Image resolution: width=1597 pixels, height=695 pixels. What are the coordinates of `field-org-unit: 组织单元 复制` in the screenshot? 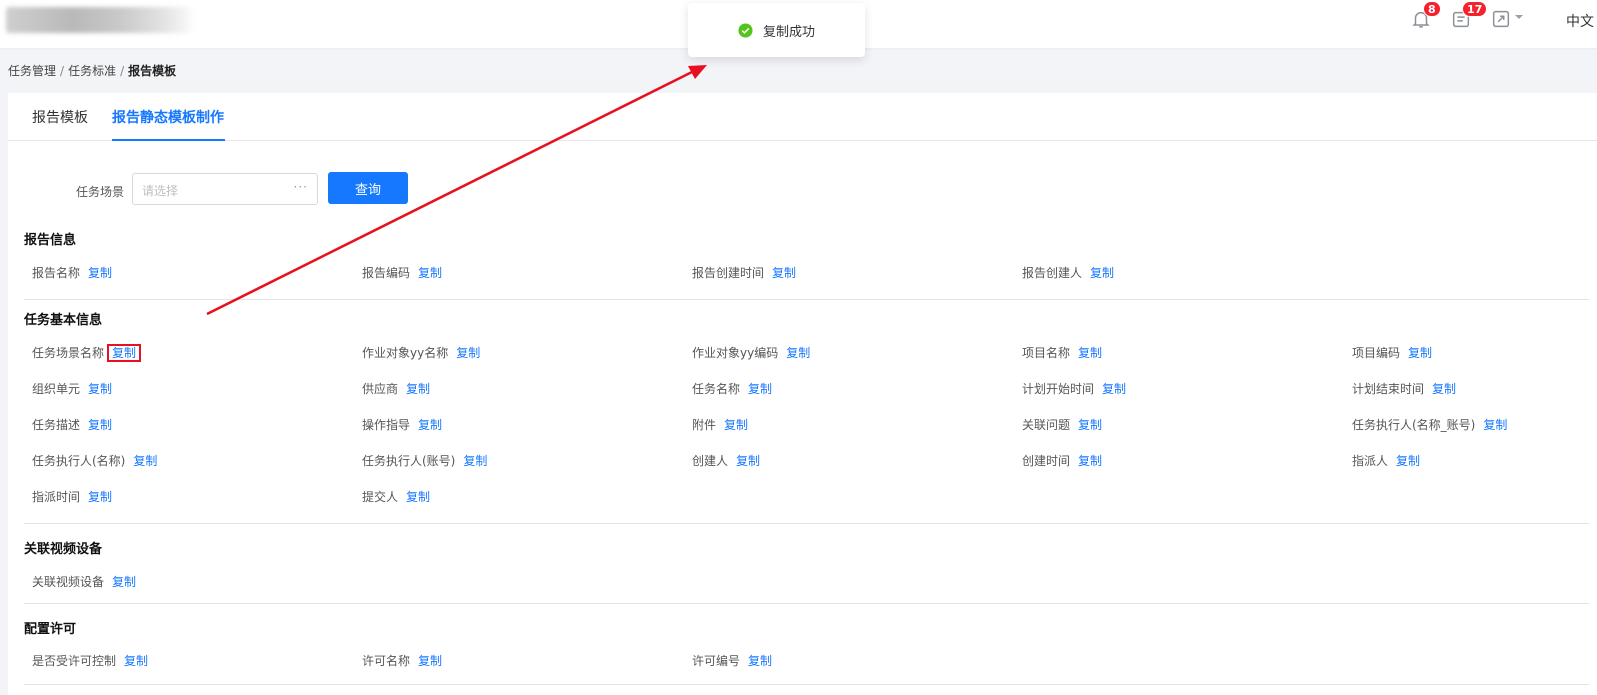 It's located at (72, 389).